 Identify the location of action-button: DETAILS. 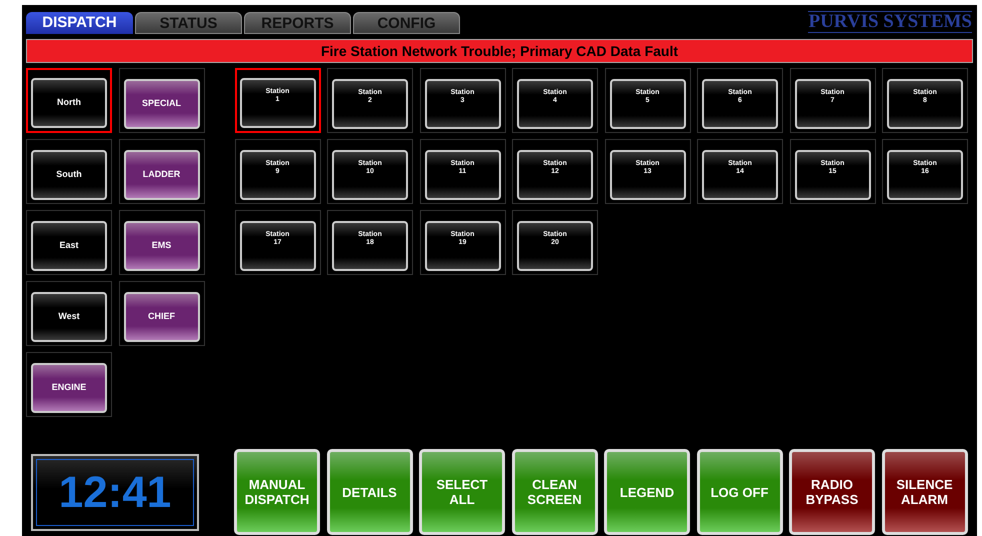
(369, 492).